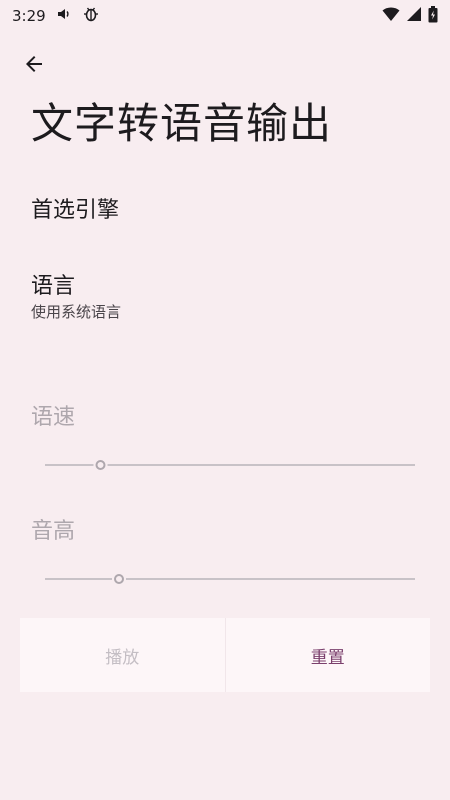 The height and width of the screenshot is (800, 450). What do you see at coordinates (225, 220) in the screenshot?
I see `preferred-engine-item: 首选引擎` at bounding box center [225, 220].